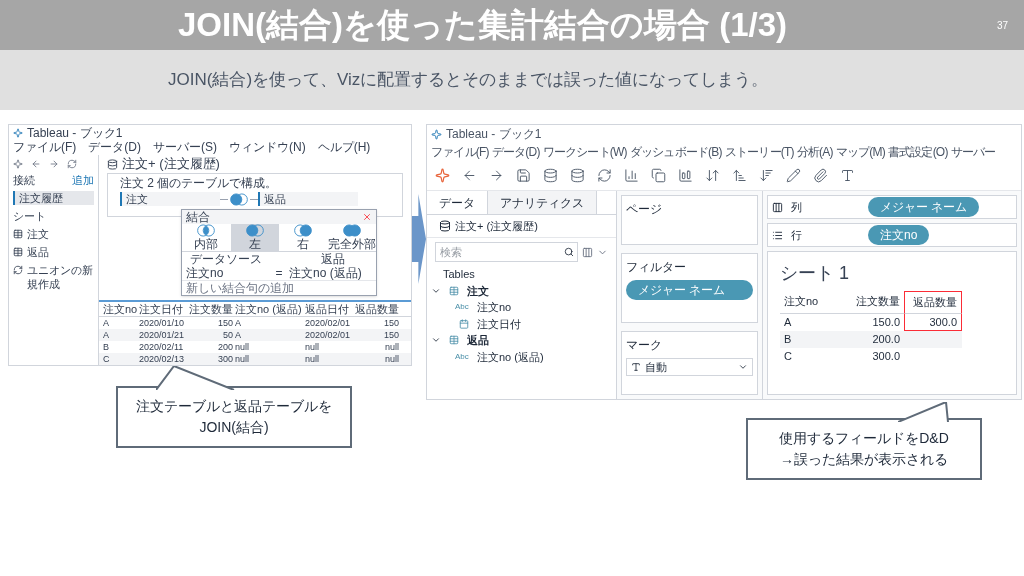  I want to click on table-cell-text: 2020/02/13, so click(162, 359).